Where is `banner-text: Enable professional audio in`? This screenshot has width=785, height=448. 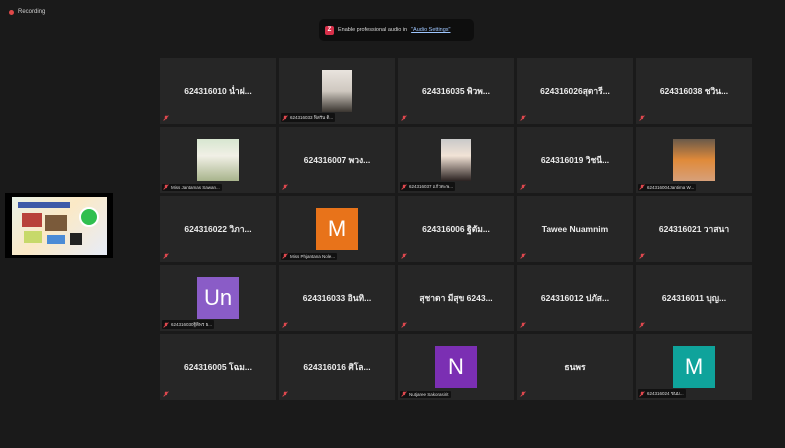 banner-text: Enable professional audio in is located at coordinates (373, 30).